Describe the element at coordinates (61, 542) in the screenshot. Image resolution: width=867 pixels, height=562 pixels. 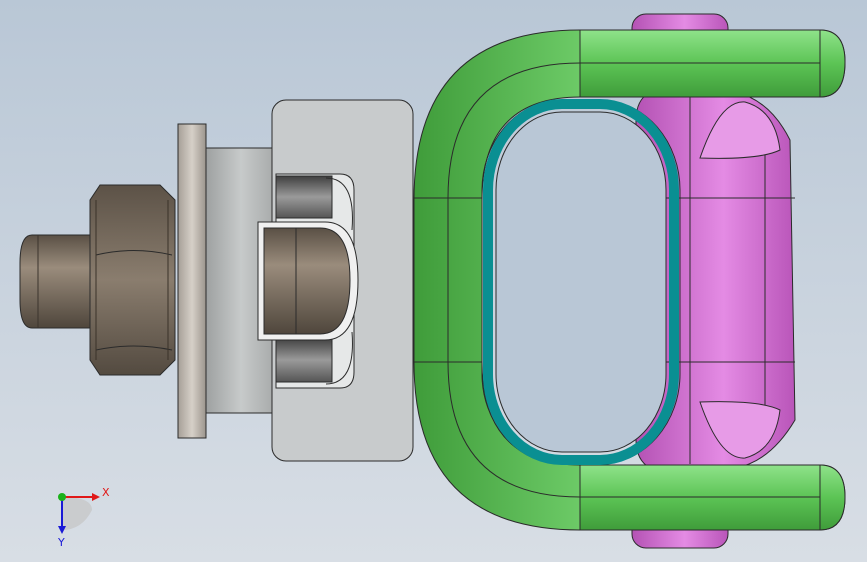
I see `y-axis-label: Y` at that location.